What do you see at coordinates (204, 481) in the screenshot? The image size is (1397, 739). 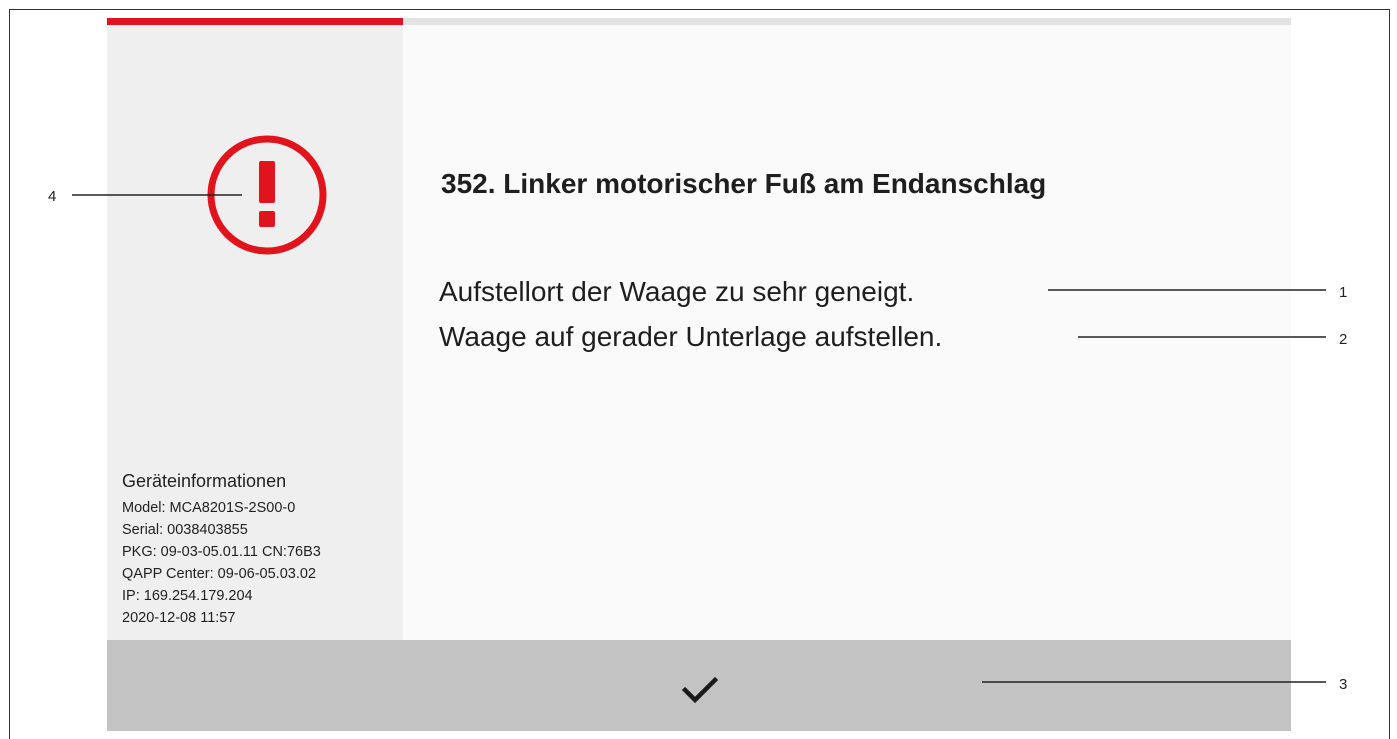 I see `device-info-heading: Geräteinformationen` at bounding box center [204, 481].